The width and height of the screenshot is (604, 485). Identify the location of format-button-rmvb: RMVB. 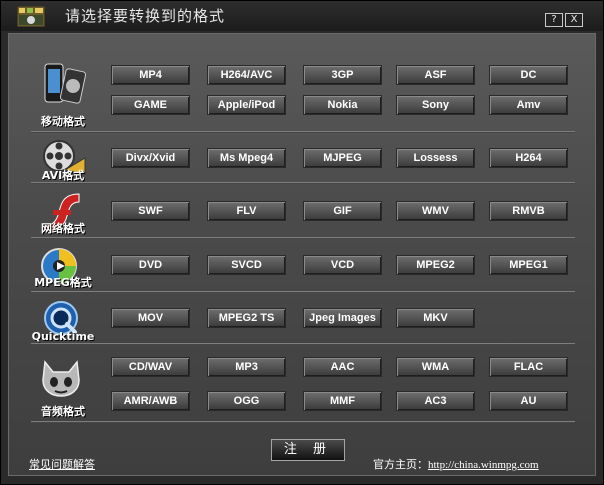
(528, 211).